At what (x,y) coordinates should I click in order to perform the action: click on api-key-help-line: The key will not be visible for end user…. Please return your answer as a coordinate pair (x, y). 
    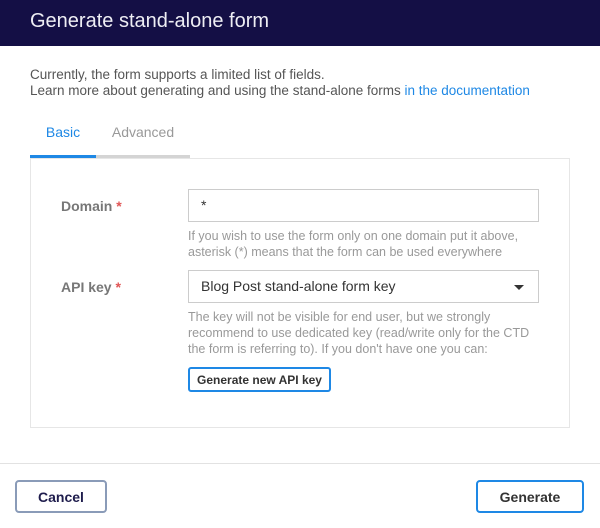
    Looking at the image, I should click on (339, 317).